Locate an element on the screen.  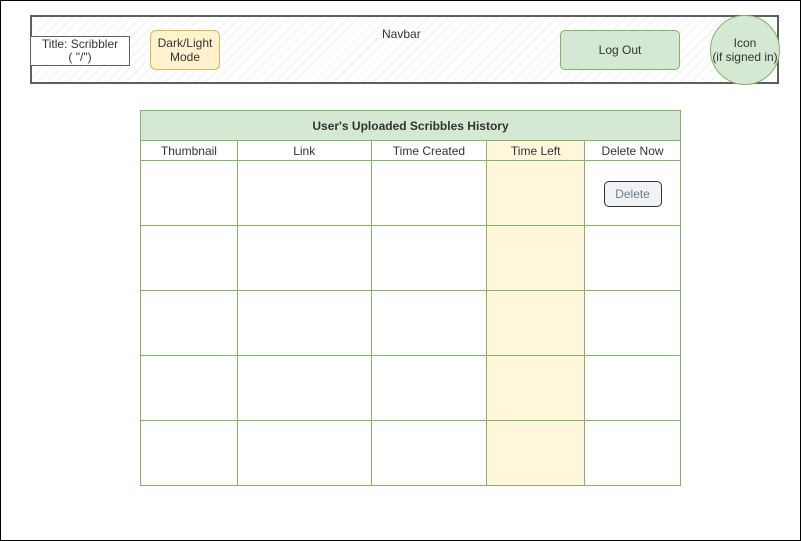
theme-toggle-button: Dark/Light Mode is located at coordinates (185, 50).